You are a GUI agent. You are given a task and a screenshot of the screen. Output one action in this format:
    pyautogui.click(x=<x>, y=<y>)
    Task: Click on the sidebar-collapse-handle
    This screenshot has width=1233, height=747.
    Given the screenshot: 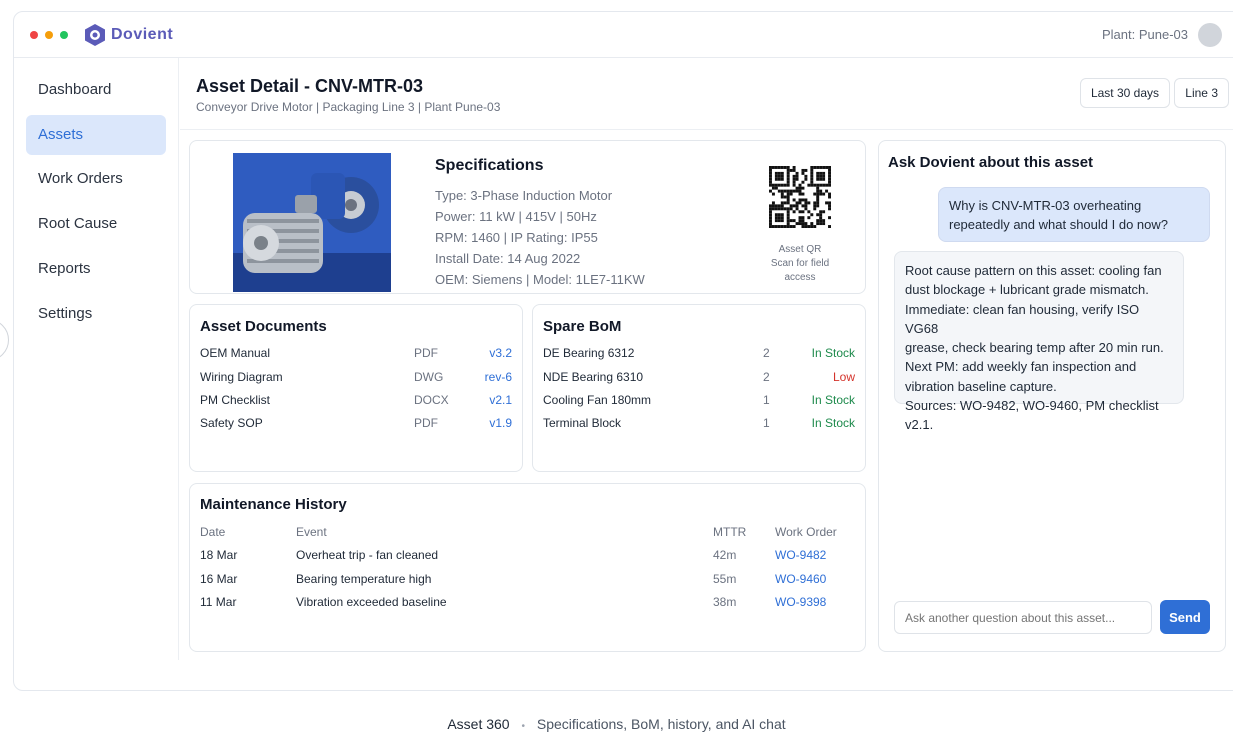 What is the action you would take?
    pyautogui.click(x=4, y=340)
    